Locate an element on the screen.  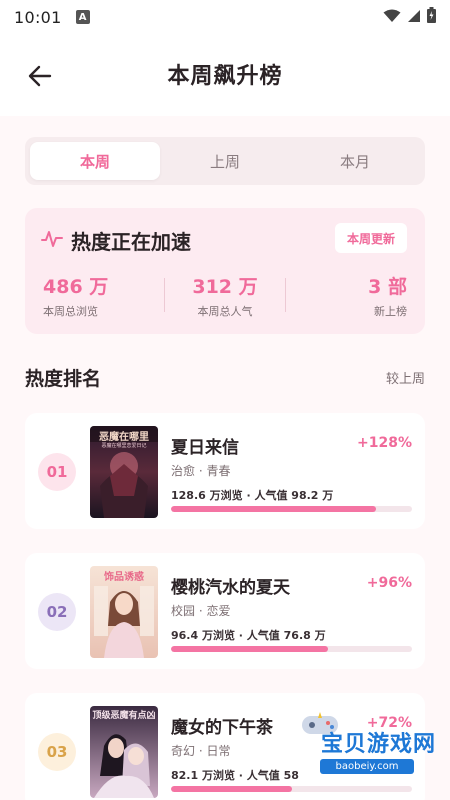
page-title: 本周飙升榜 is located at coordinates (225, 76).